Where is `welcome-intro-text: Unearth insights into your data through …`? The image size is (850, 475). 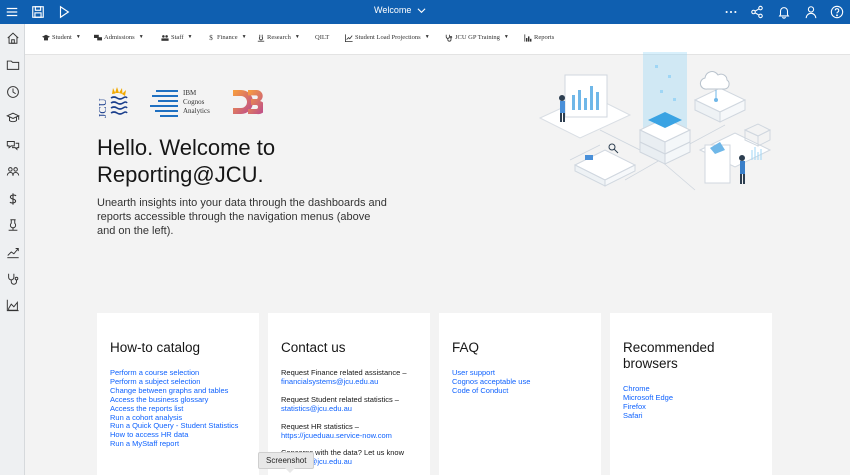 welcome-intro-text: Unearth insights into your data through … is located at coordinates (242, 217).